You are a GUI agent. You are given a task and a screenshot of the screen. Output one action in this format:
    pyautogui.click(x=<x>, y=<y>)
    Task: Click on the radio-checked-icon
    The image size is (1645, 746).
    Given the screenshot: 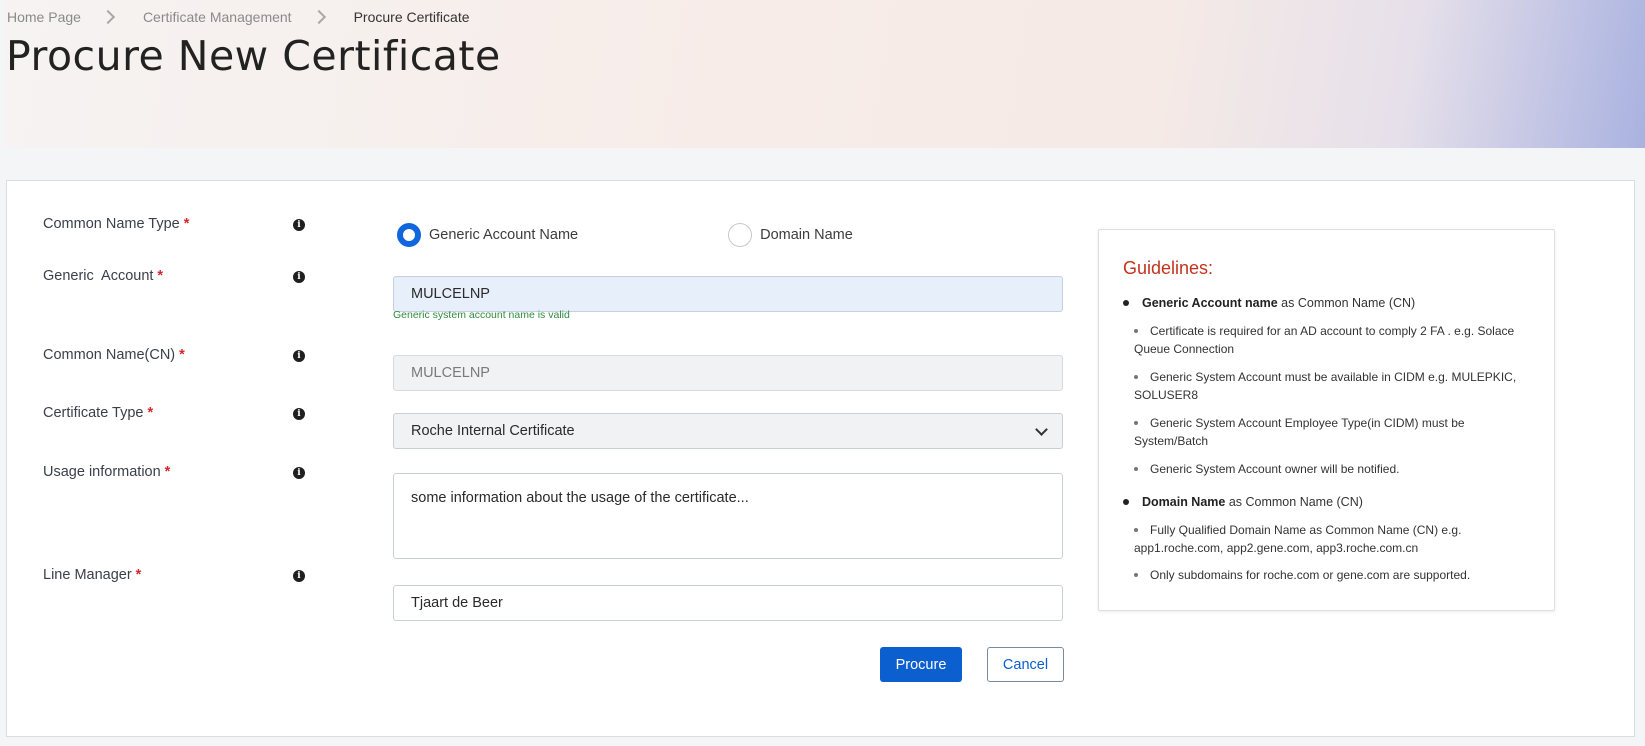 What is the action you would take?
    pyautogui.click(x=409, y=235)
    